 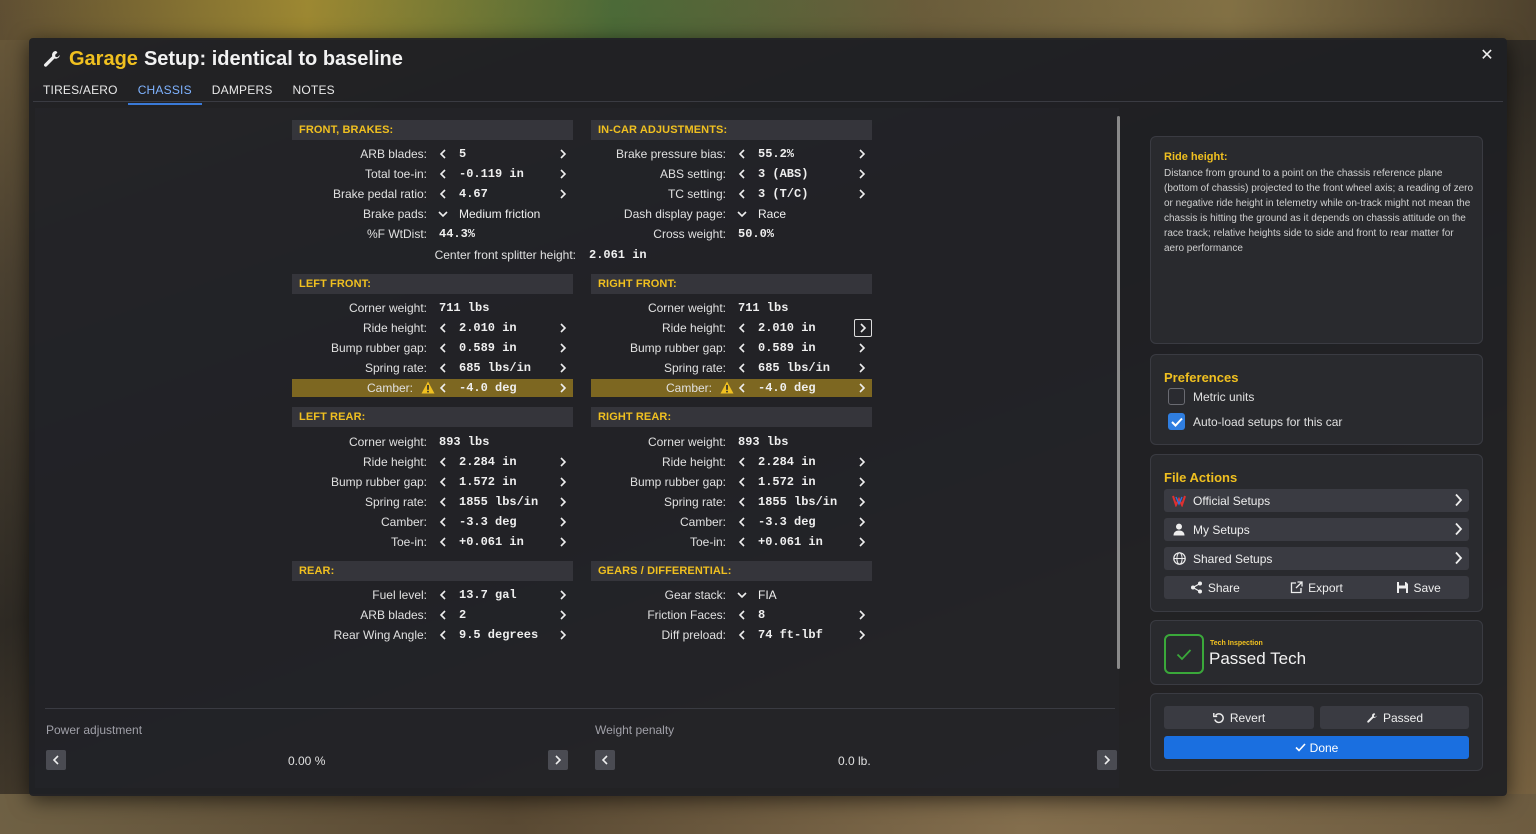 What do you see at coordinates (432, 130) in the screenshot?
I see `section-front-brakes: FRONT, BRAKES:` at bounding box center [432, 130].